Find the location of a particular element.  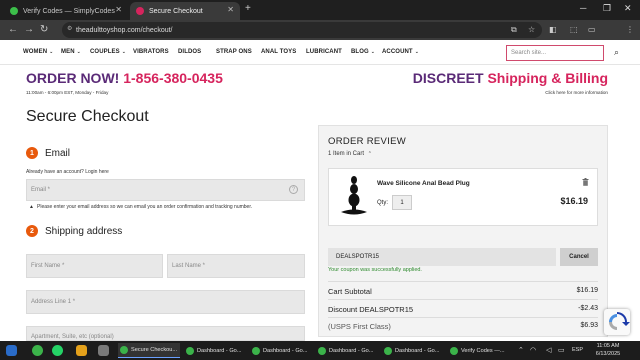

menu-kebab-icon: ⋮ is located at coordinates (630, 29).